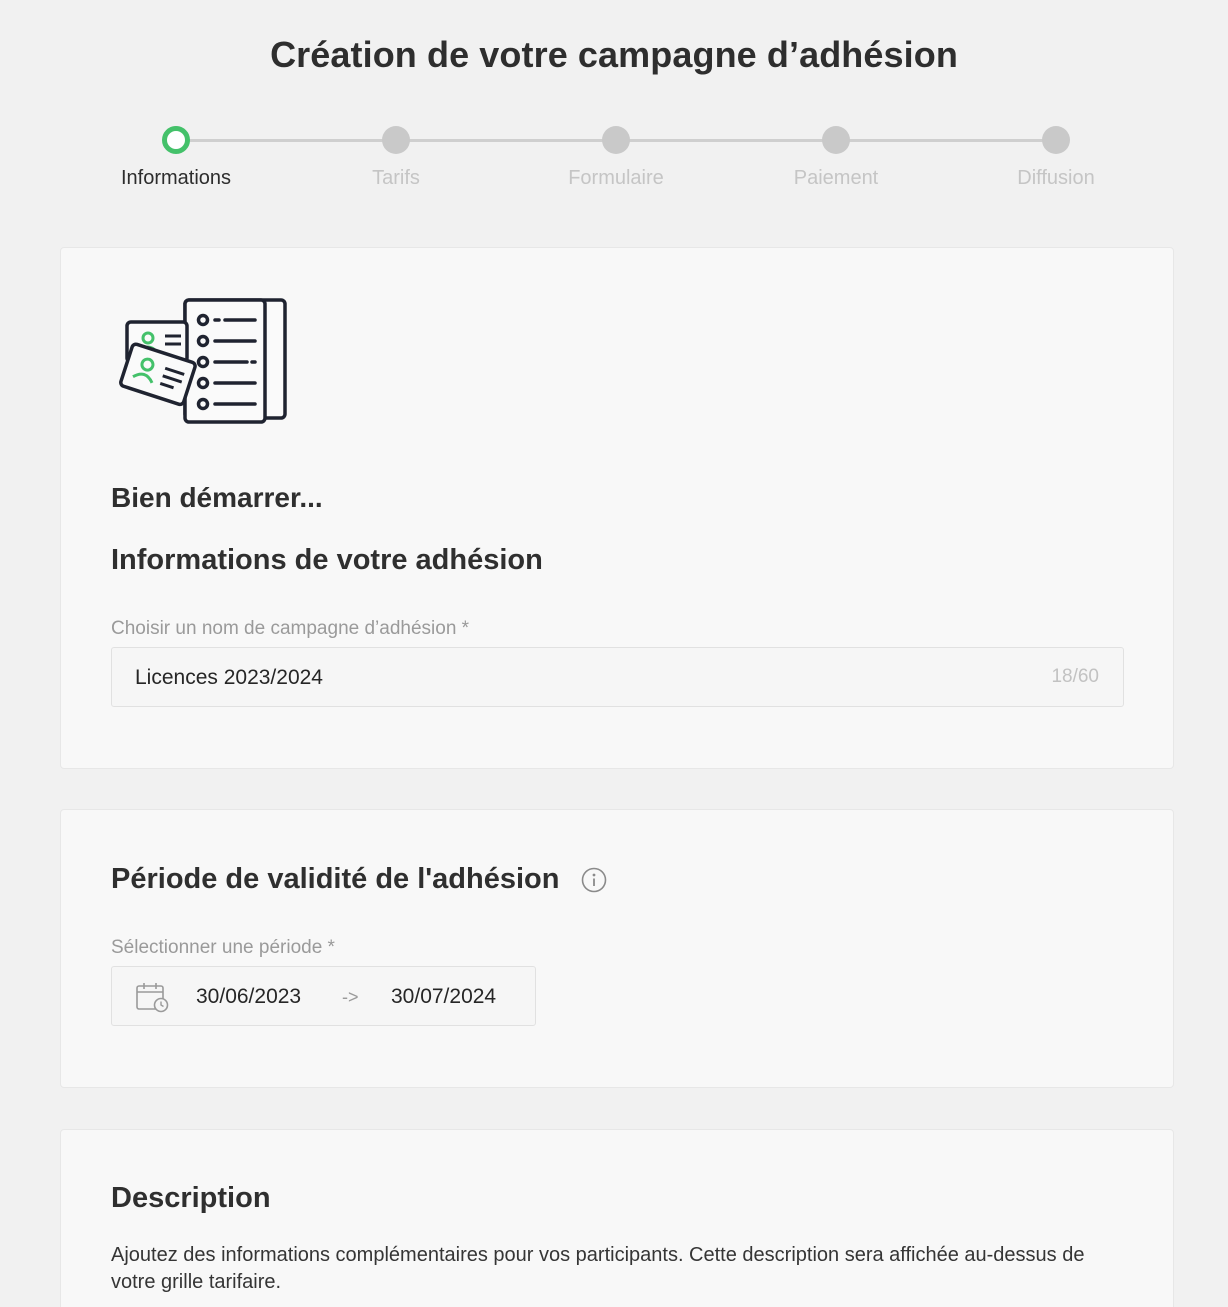 This screenshot has height=1307, width=1228. What do you see at coordinates (191, 1198) in the screenshot?
I see `description-title: Description` at bounding box center [191, 1198].